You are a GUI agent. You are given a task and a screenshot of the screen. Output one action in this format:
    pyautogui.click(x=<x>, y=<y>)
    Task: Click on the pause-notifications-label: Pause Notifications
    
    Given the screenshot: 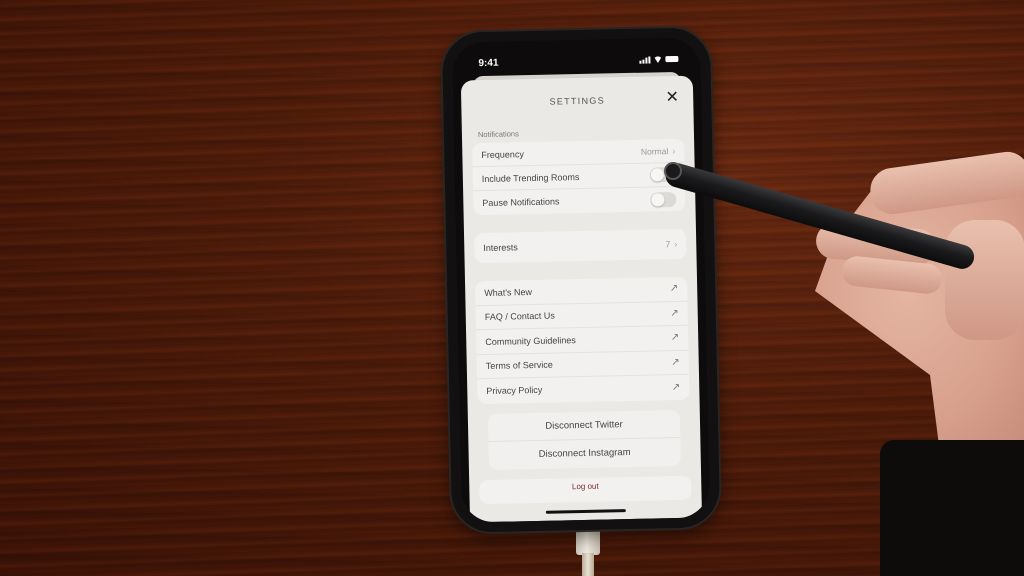 What is the action you would take?
    pyautogui.click(x=521, y=202)
    